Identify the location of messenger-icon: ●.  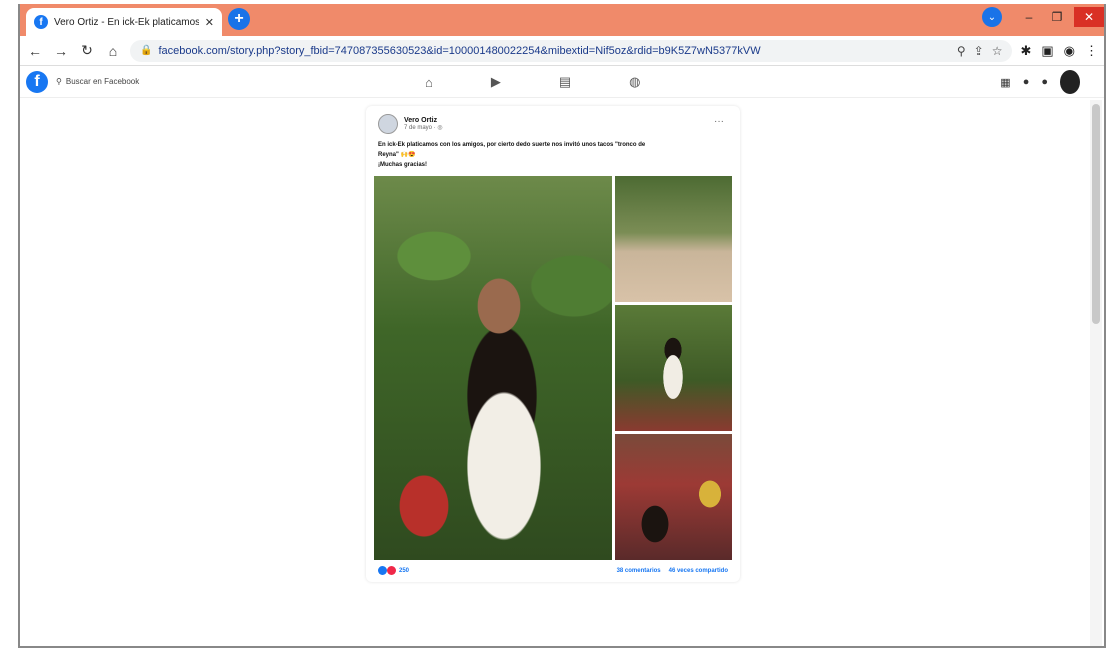
(1026, 82).